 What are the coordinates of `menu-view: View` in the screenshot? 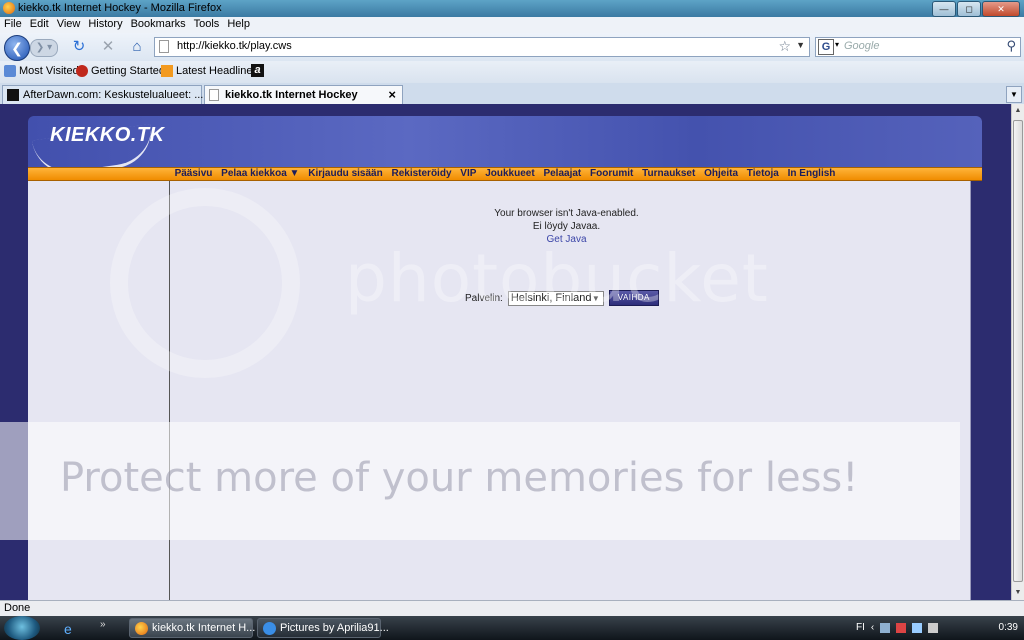 It's located at (69, 23).